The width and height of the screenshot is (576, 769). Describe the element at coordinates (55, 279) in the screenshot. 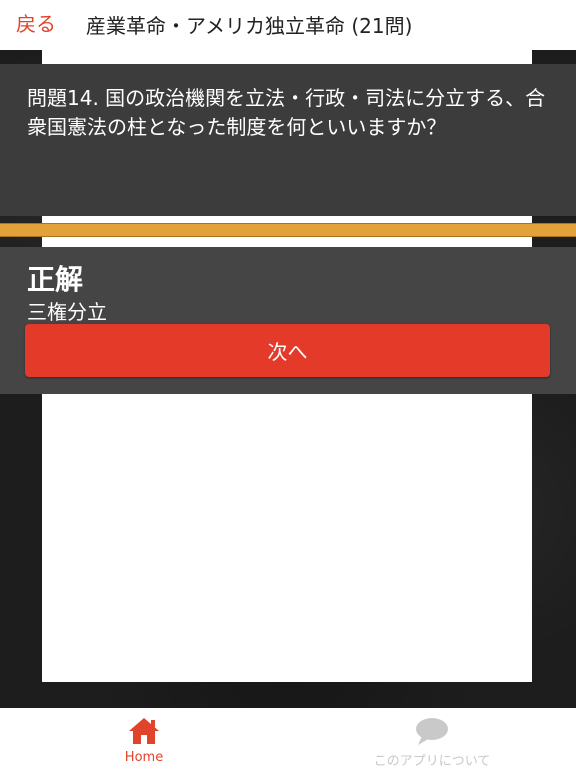

I see `verdict-label: 正解` at that location.